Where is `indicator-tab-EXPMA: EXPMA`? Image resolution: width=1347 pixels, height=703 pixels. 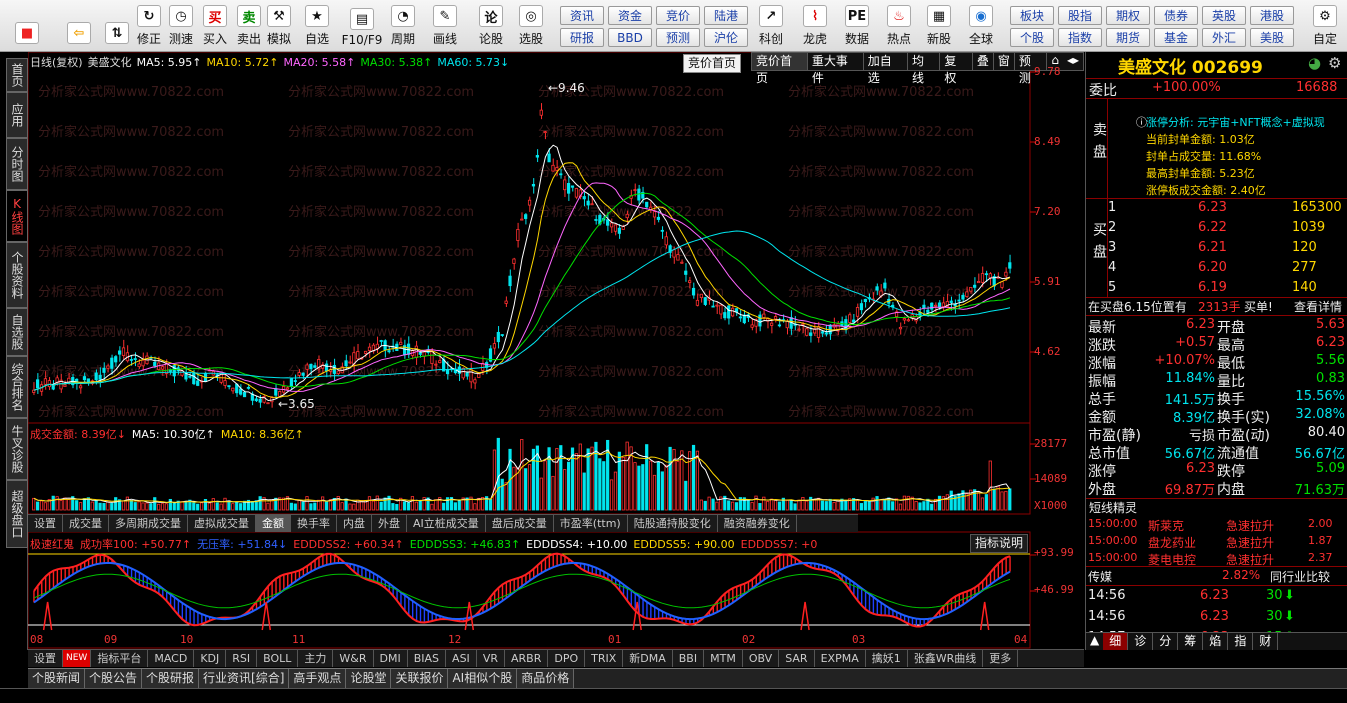
indicator-tab-EXPMA: EXPMA is located at coordinates (840, 658).